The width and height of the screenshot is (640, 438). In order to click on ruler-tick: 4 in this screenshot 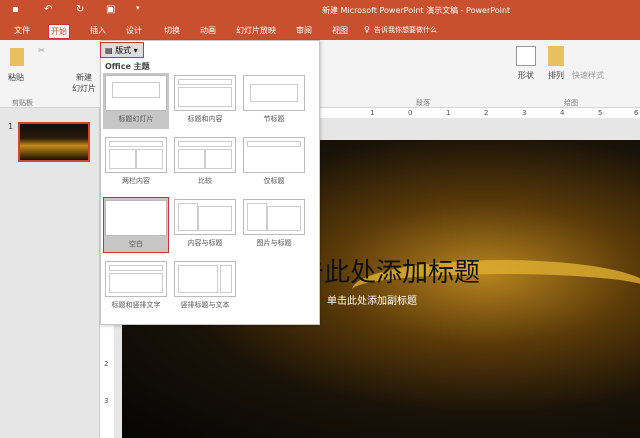, I will do `click(562, 113)`.